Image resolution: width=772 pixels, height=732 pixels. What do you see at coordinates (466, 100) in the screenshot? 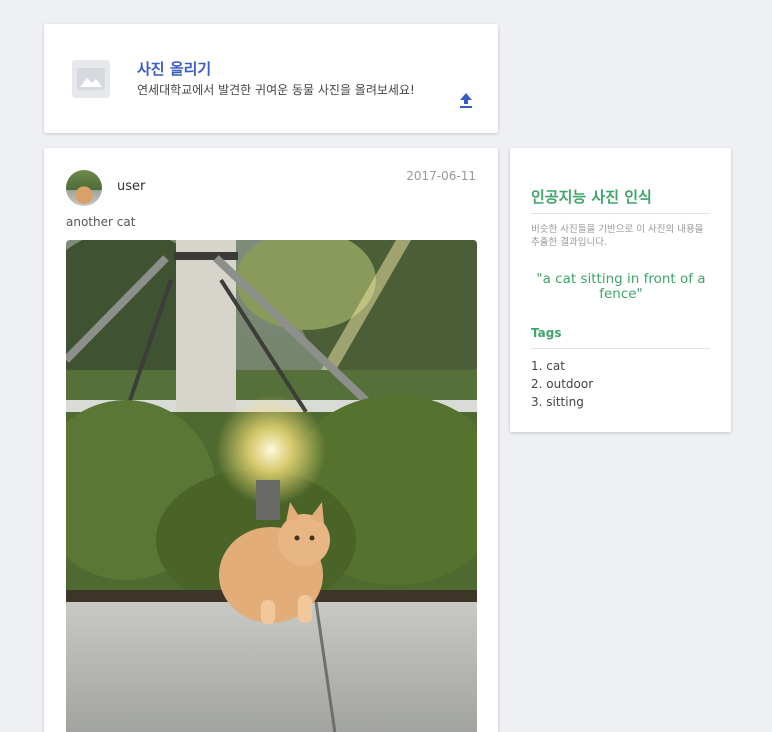
I see `upload-arrow-icon` at bounding box center [466, 100].